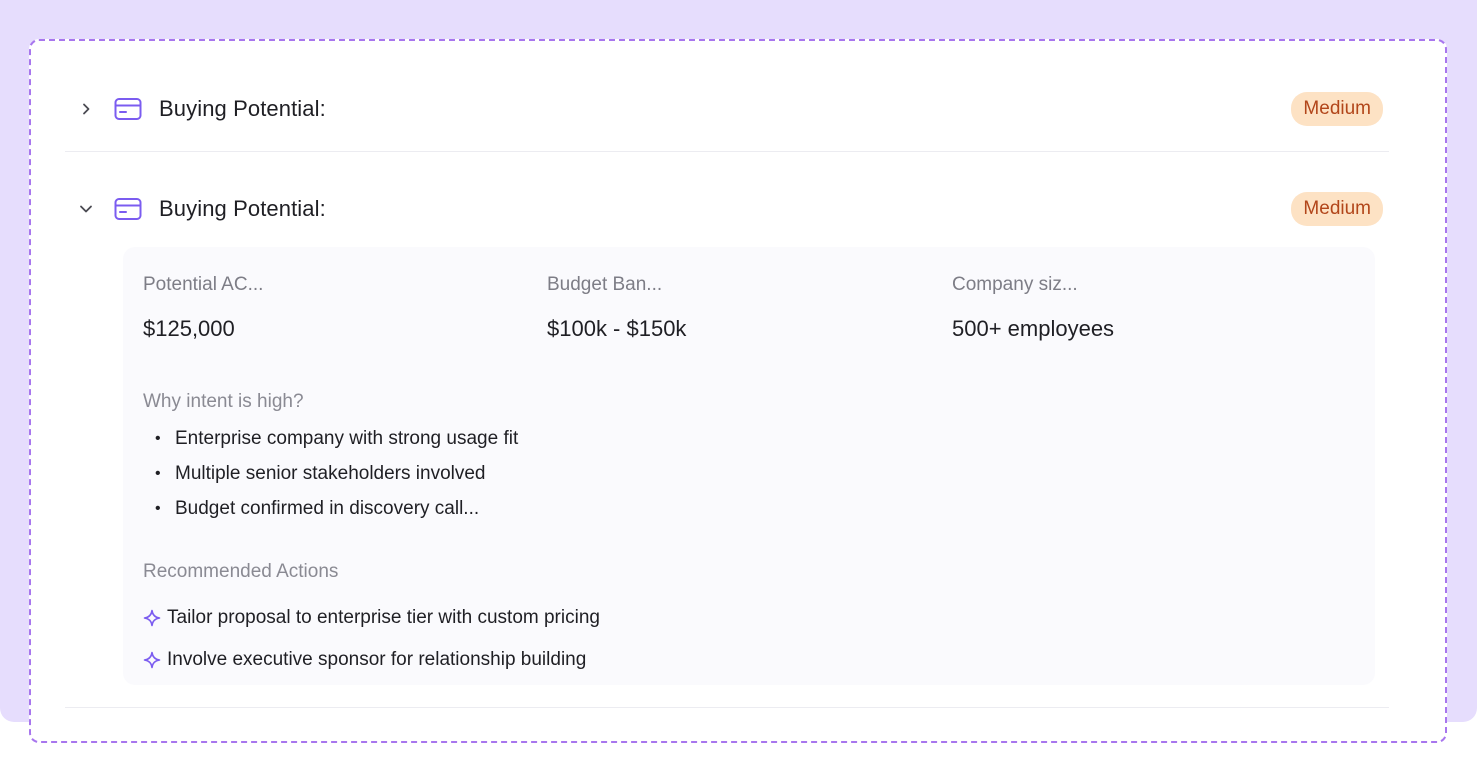 Image resolution: width=1477 pixels, height=768 pixels. Describe the element at coordinates (1033, 308) in the screenshot. I see `metric-company-size: Company siz... 500+ employees` at that location.